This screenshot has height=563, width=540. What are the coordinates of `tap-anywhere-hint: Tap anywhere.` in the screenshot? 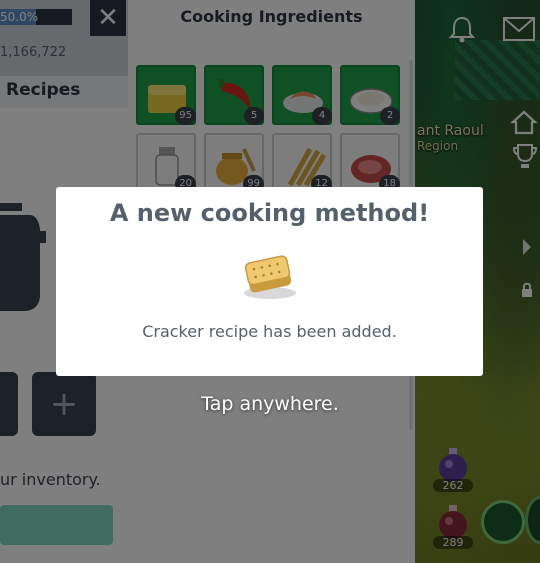 It's located at (270, 404).